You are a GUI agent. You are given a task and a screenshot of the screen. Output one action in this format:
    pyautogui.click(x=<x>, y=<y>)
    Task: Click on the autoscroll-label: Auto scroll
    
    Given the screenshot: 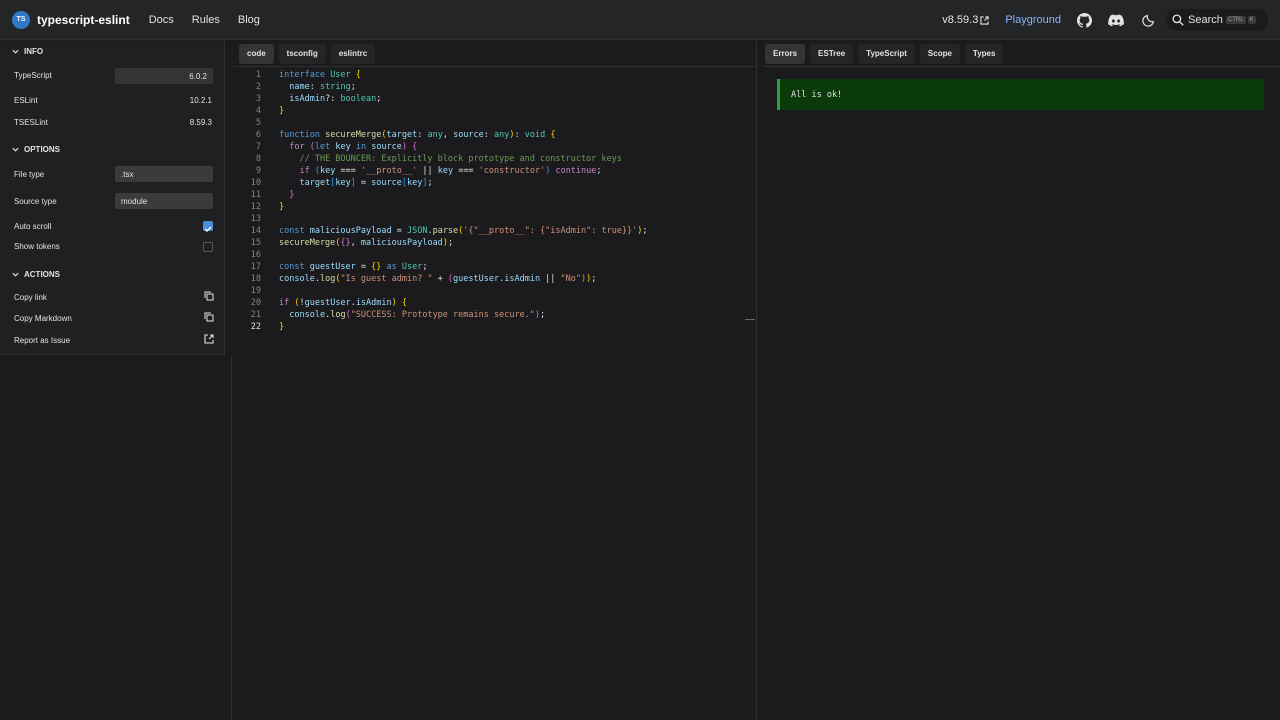 What is the action you would take?
    pyautogui.click(x=33, y=226)
    